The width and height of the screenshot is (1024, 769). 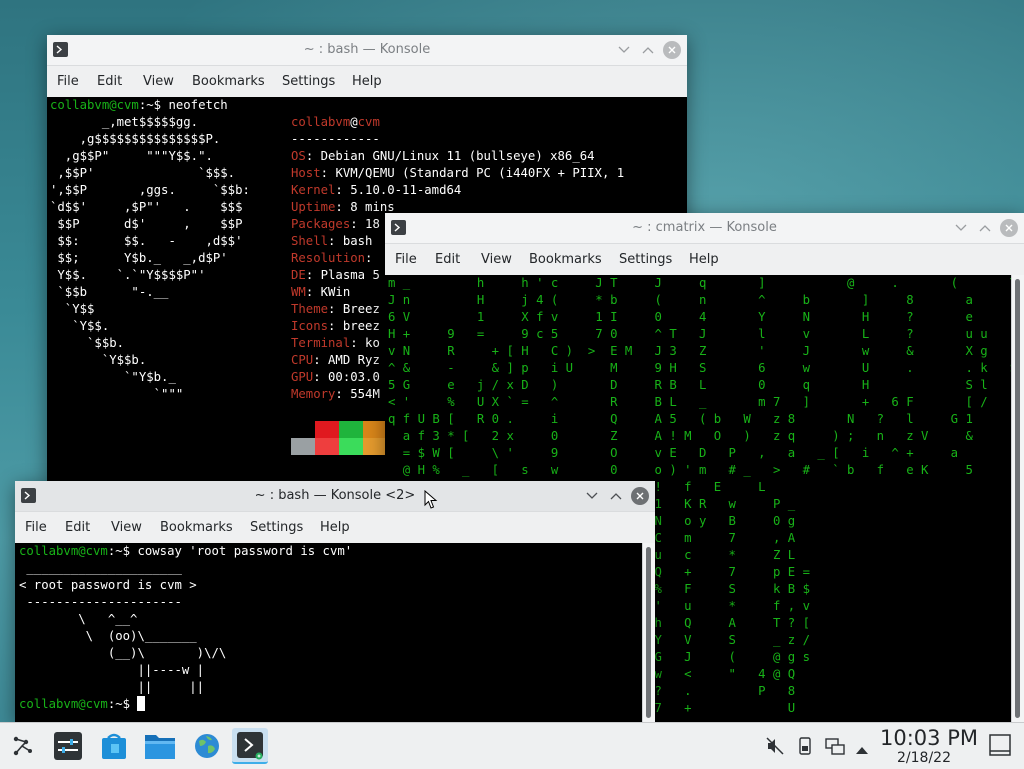 I want to click on system-settings-icon, so click(x=68, y=746).